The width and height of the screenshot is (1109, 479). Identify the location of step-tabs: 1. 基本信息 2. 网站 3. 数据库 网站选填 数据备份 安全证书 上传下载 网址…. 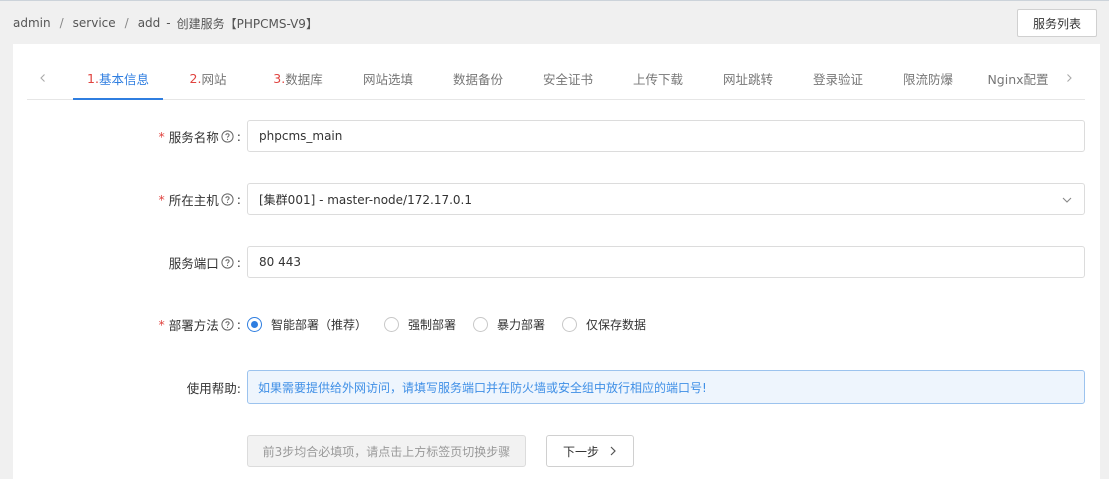
(556, 78).